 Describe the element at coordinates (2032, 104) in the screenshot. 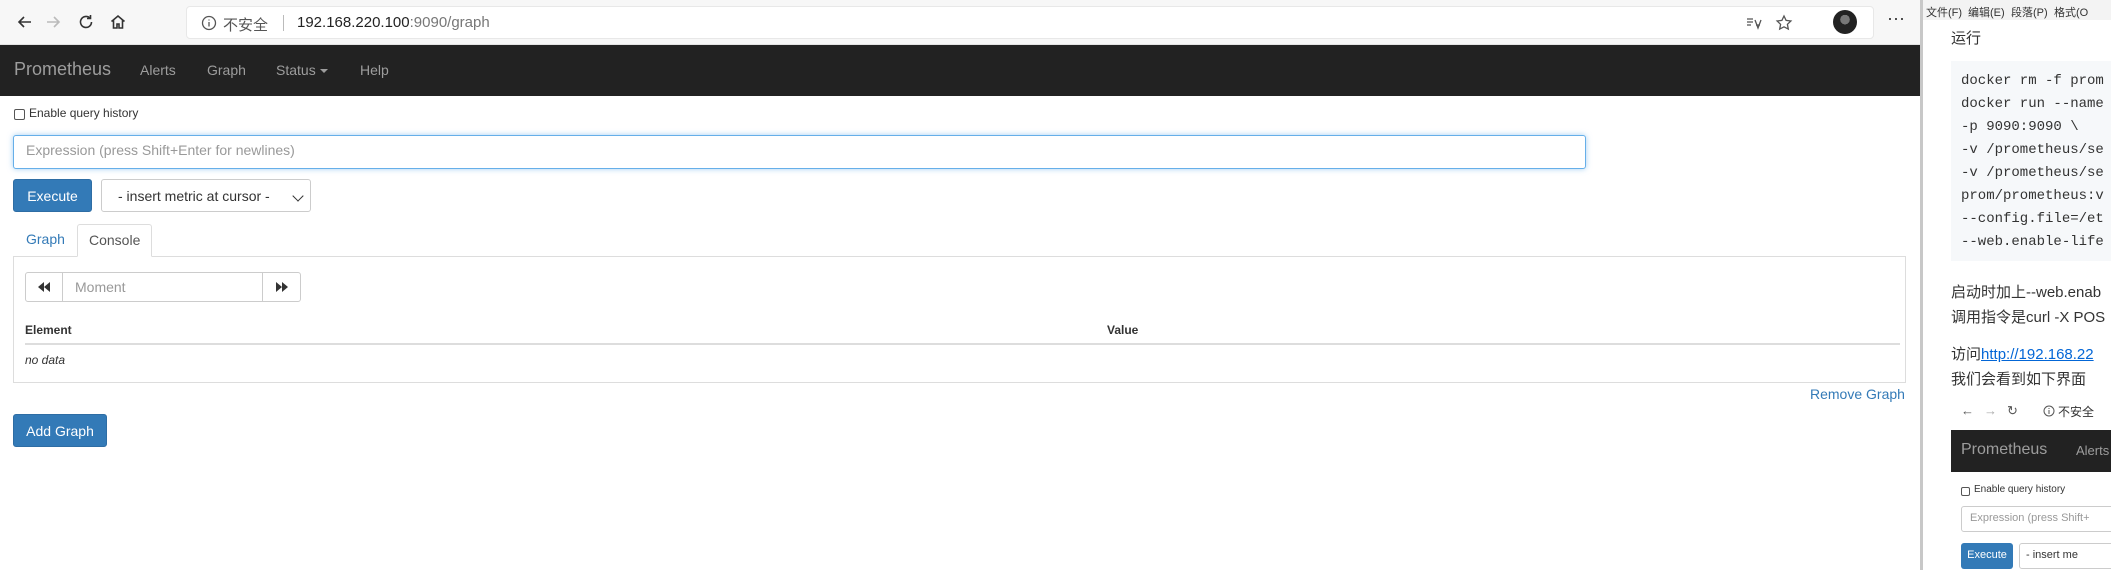

I see `code-line: docker run --name` at that location.